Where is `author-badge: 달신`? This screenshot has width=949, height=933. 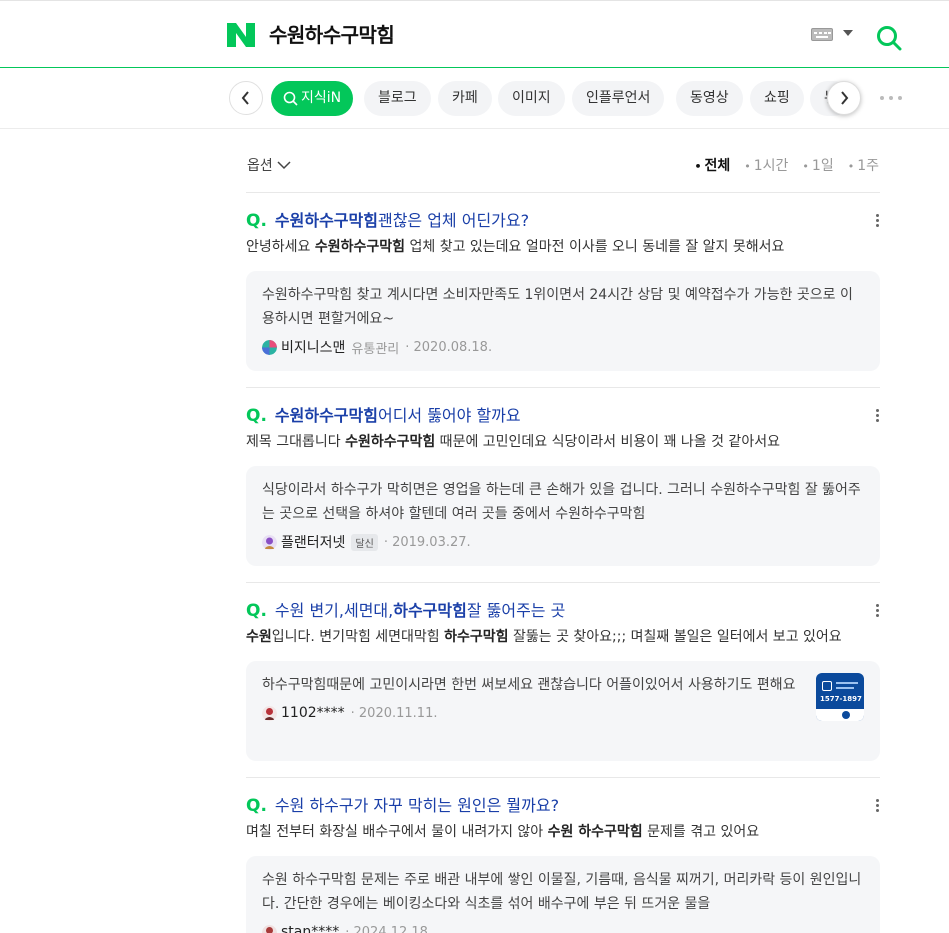
author-badge: 달신 is located at coordinates (364, 542).